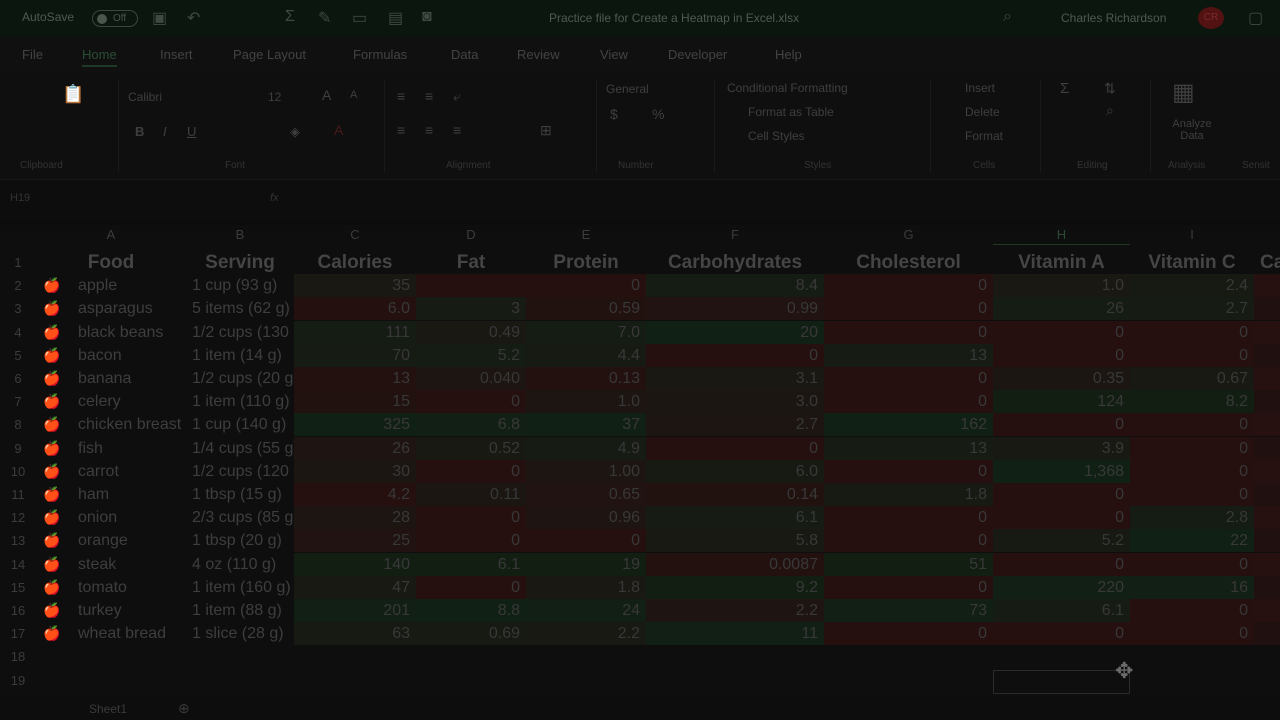 This screenshot has height=720, width=1280. Describe the element at coordinates (1183, 92) in the screenshot. I see `analyze-data-icon: ▦` at that location.